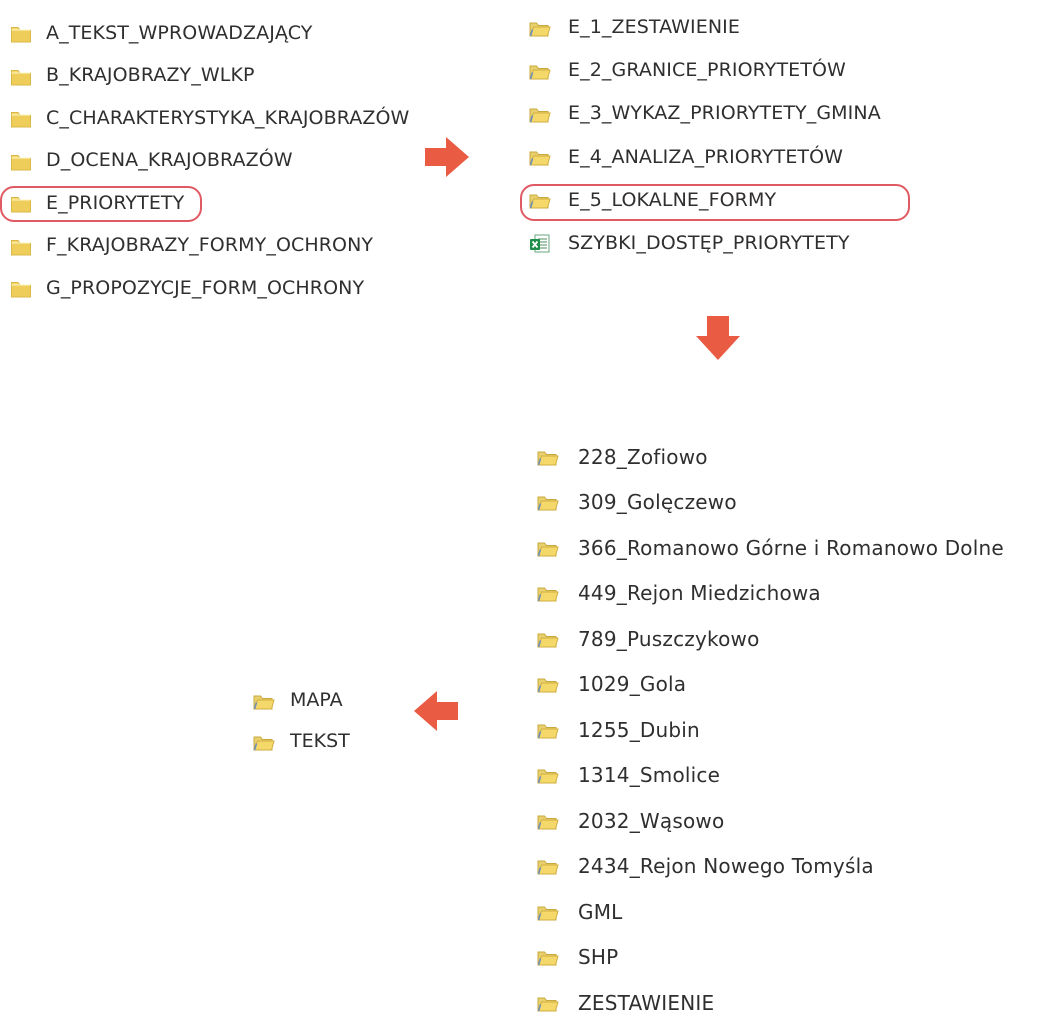 This screenshot has height=1026, width=1063. Describe the element at coordinates (632, 684) in the screenshot. I see `folder-label: 1029_Gola` at that location.